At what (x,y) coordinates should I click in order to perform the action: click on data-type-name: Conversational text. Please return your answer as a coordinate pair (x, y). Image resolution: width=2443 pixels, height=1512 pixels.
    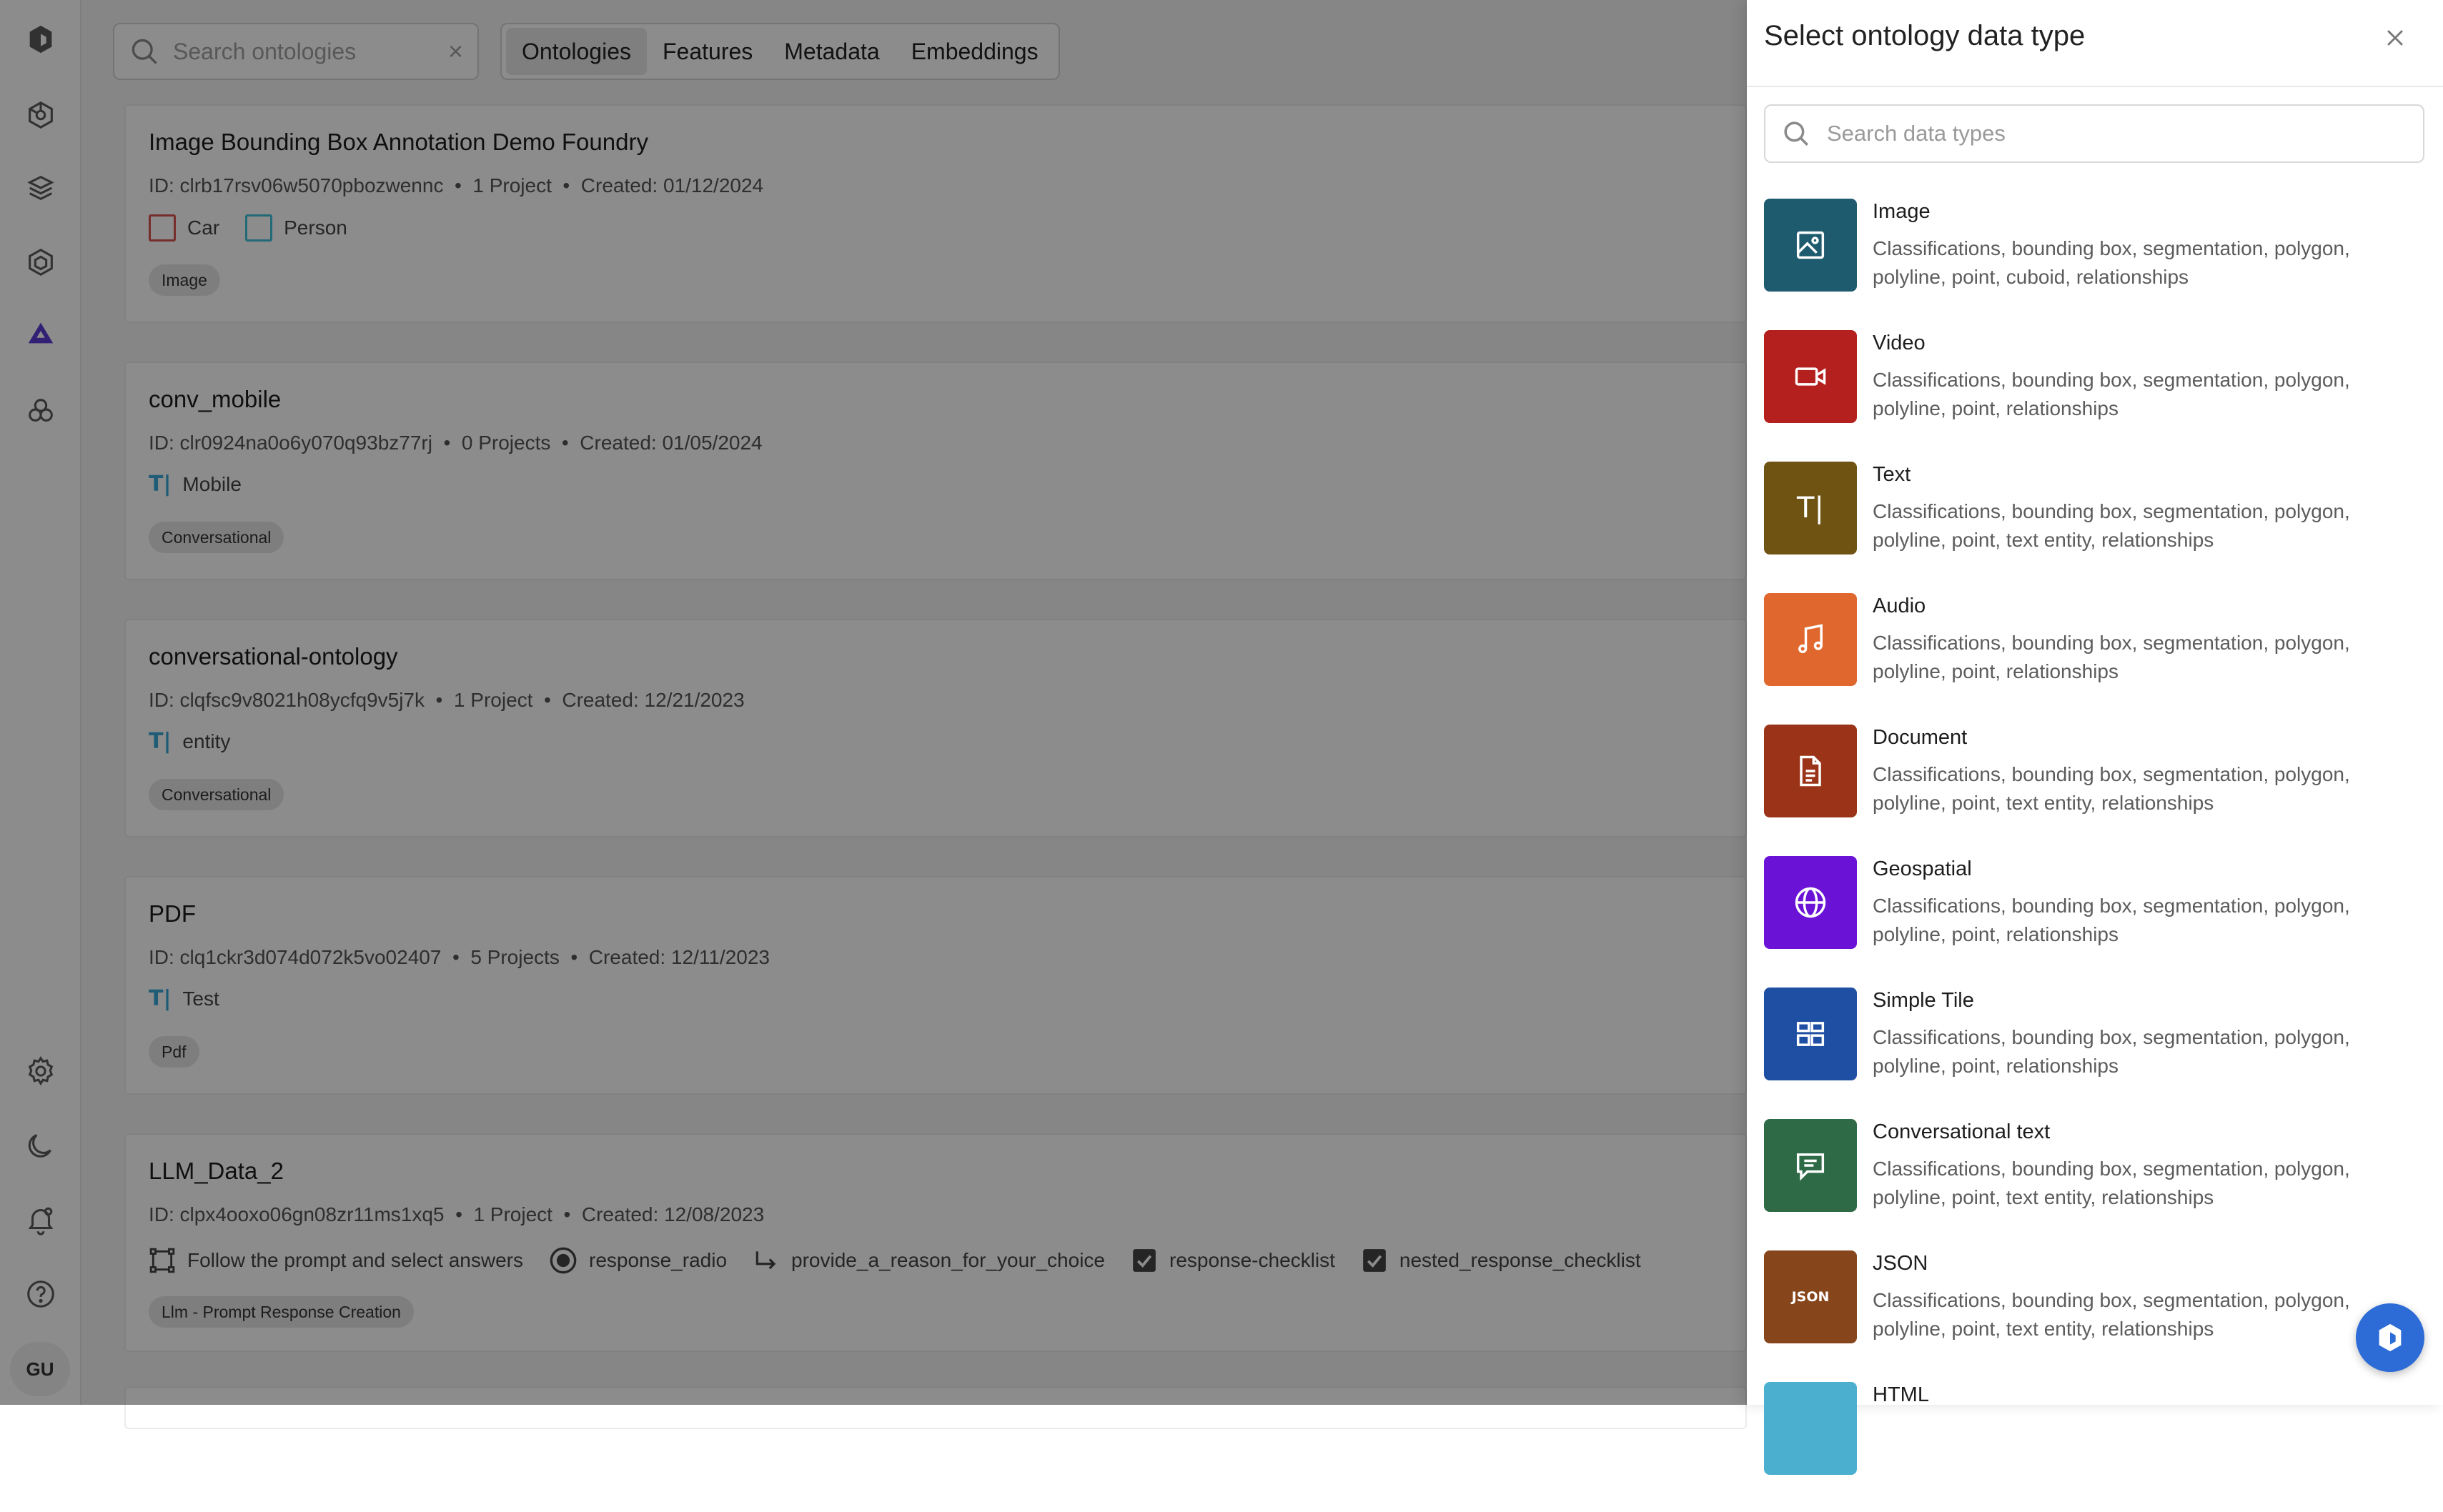
    Looking at the image, I should click on (1962, 1131).